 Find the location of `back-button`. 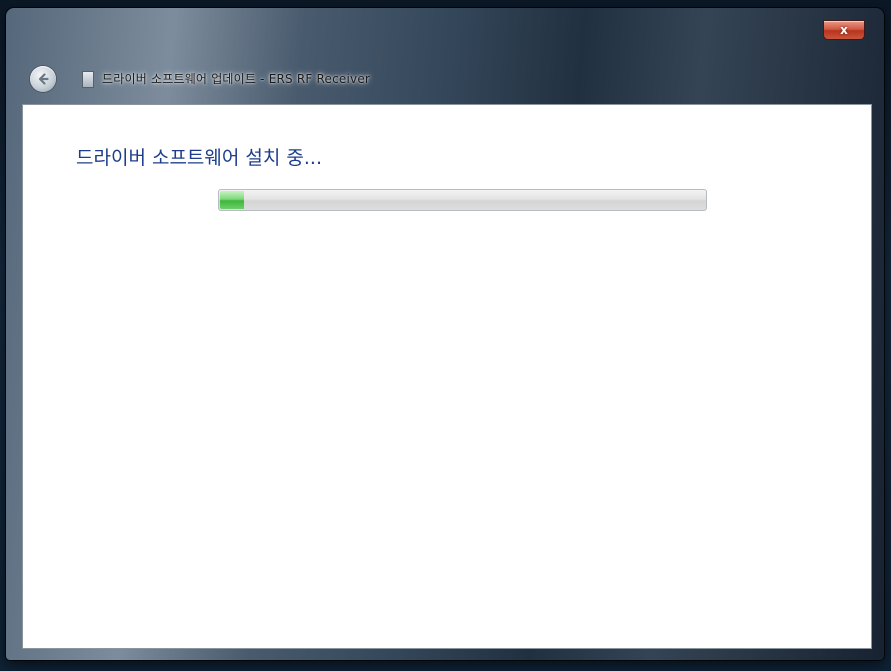

back-button is located at coordinates (43, 79).